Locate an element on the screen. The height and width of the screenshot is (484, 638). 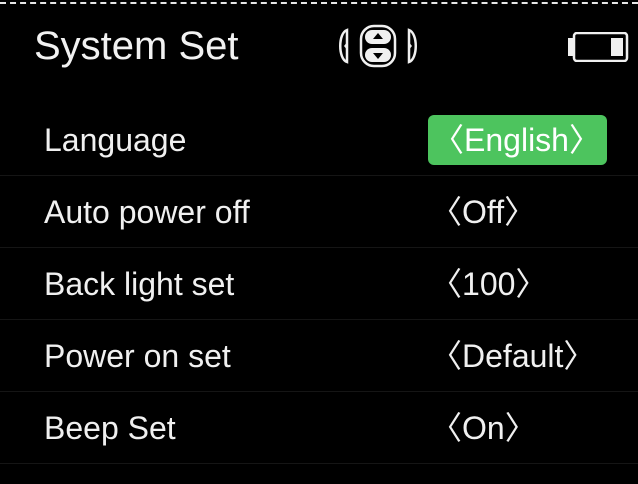
setting-value: English is located at coordinates (516, 140).